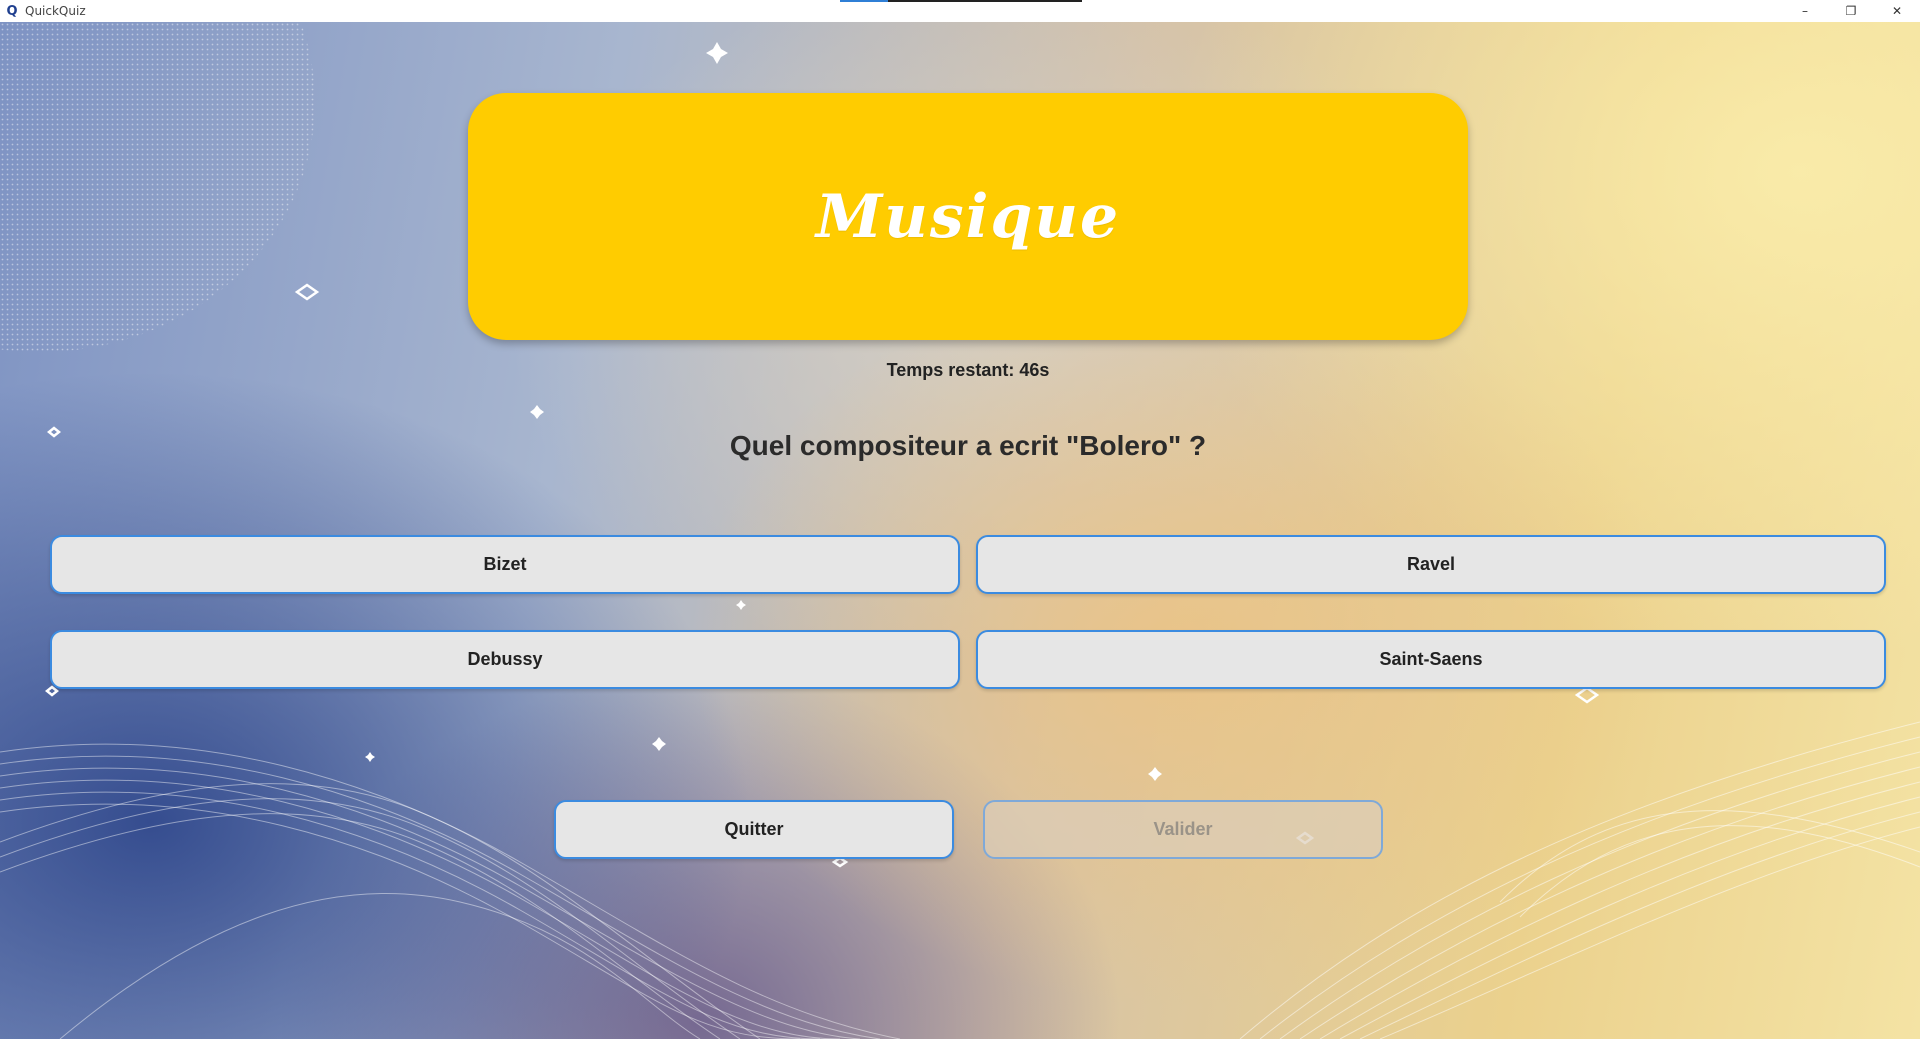 The image size is (1920, 1039). I want to click on dotted-disc-decoration, so click(157, 187).